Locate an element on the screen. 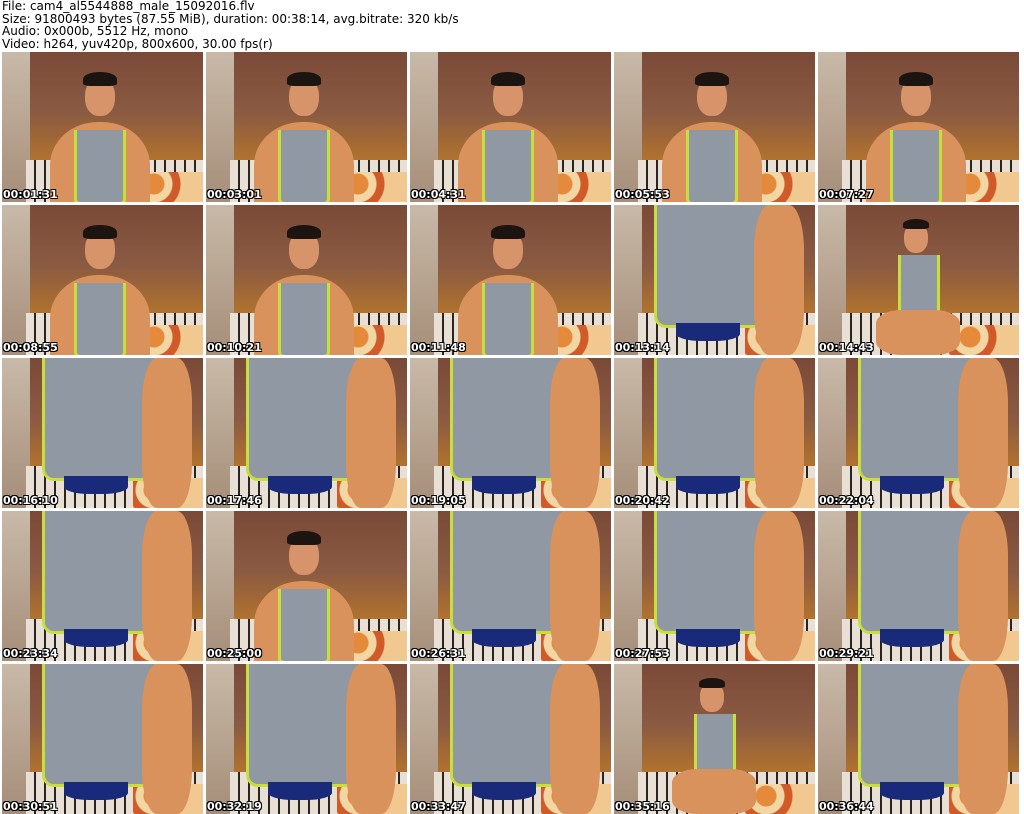 The width and height of the screenshot is (1024, 814). thumbnail-timestamp: 00:20:42 is located at coordinates (642, 500).